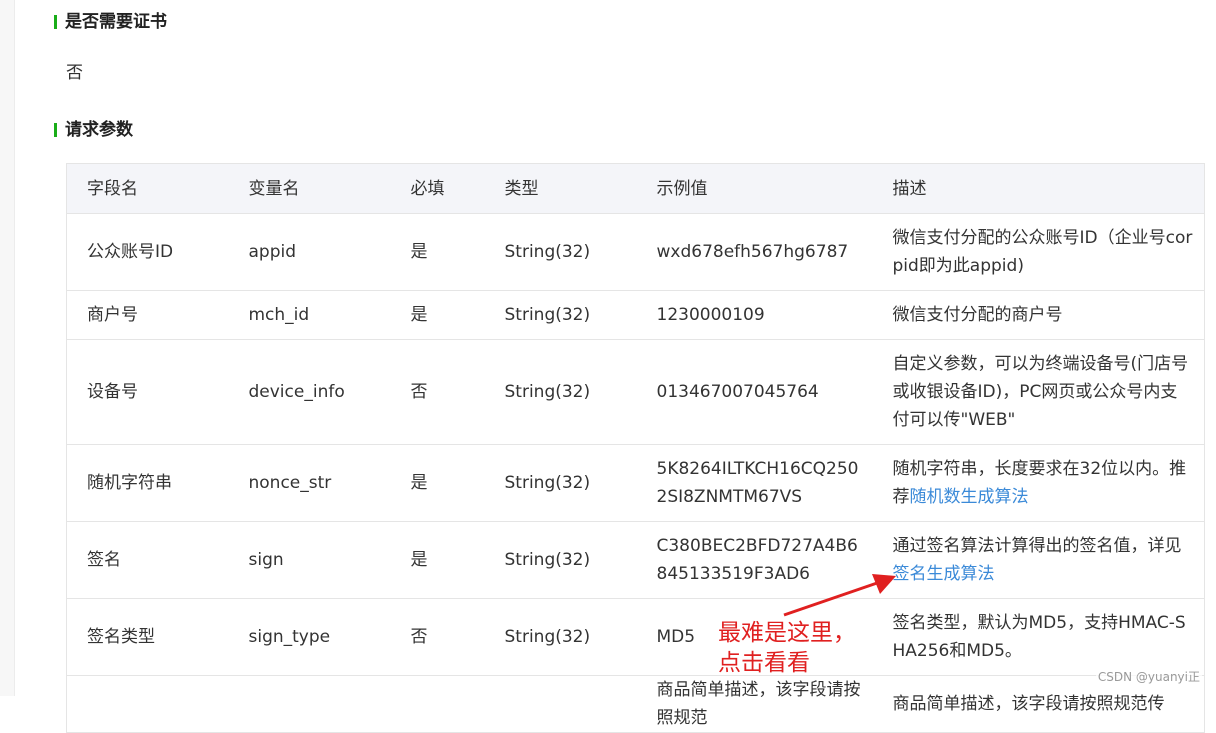 This screenshot has width=1216, height=733. What do you see at coordinates (147, 315) in the screenshot?
I see `cell-field: 商户号` at bounding box center [147, 315].